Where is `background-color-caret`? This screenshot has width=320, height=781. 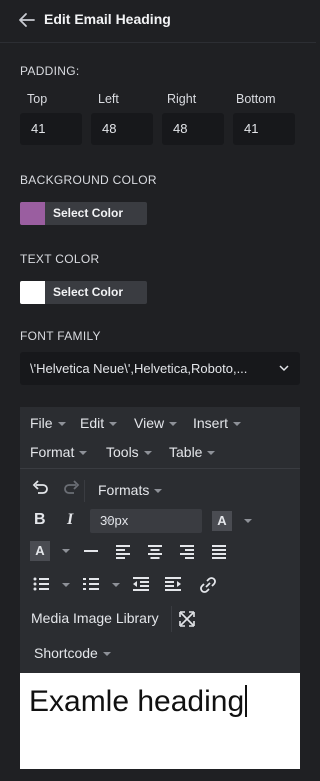 background-color-caret is located at coordinates (66, 551).